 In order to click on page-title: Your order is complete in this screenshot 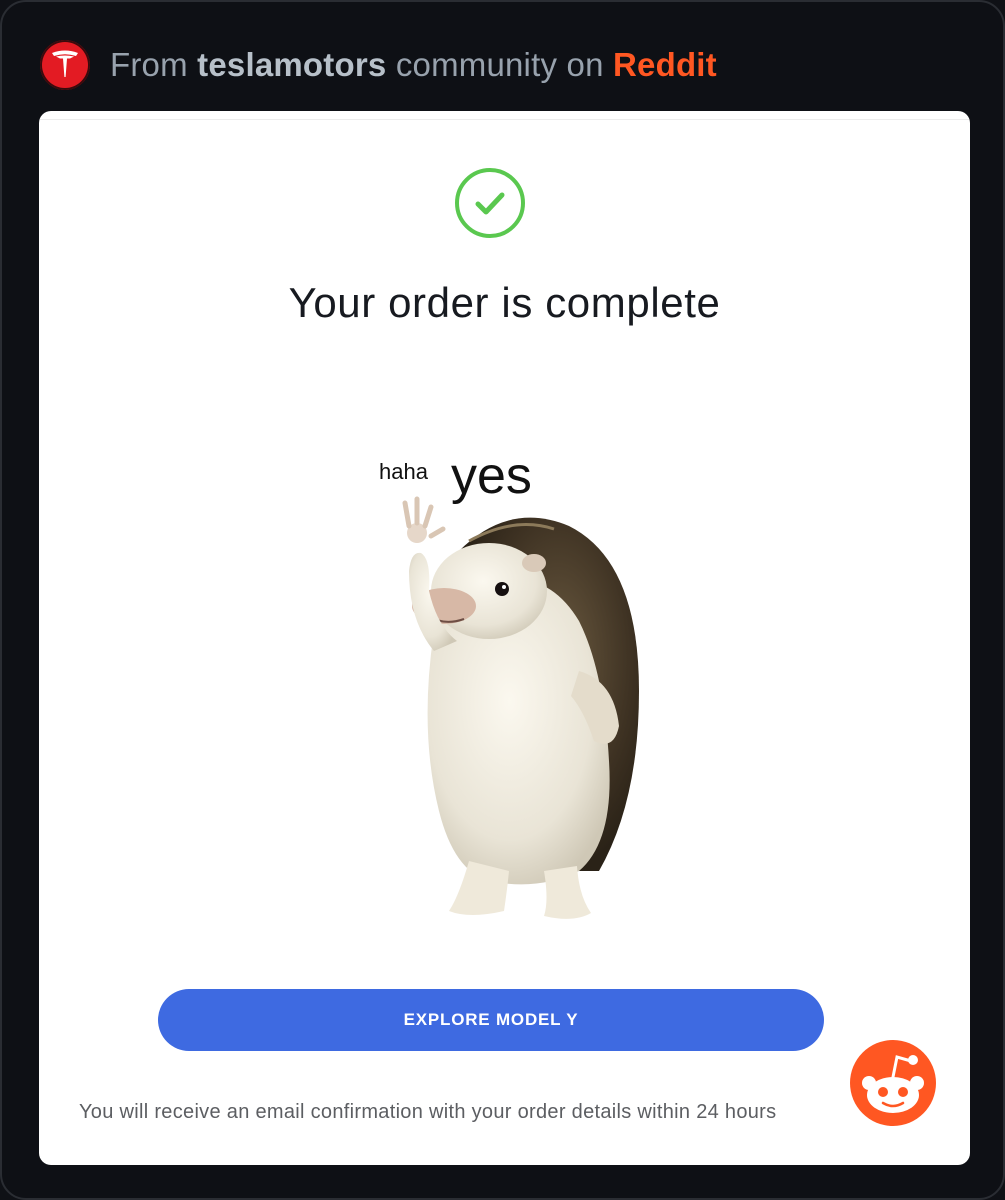, I will do `click(504, 302)`.